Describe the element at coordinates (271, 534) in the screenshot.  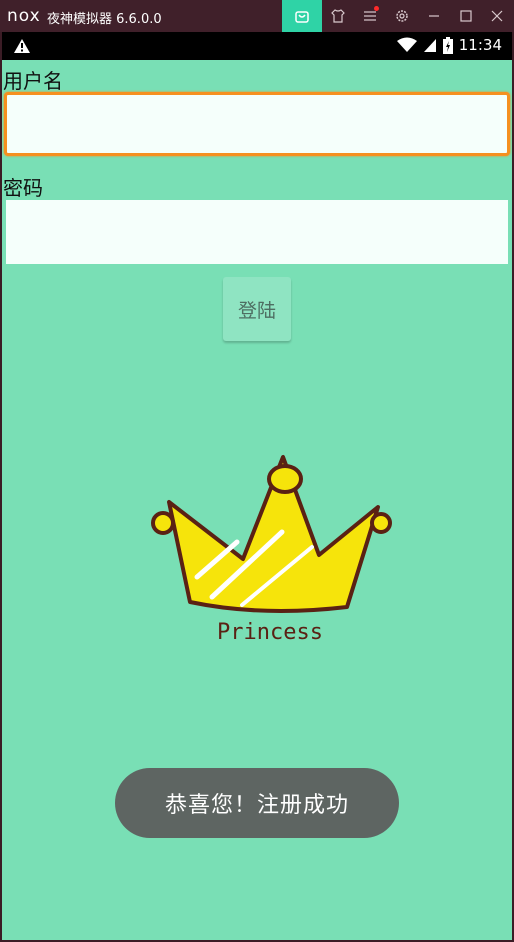
I see `crown-icon` at that location.